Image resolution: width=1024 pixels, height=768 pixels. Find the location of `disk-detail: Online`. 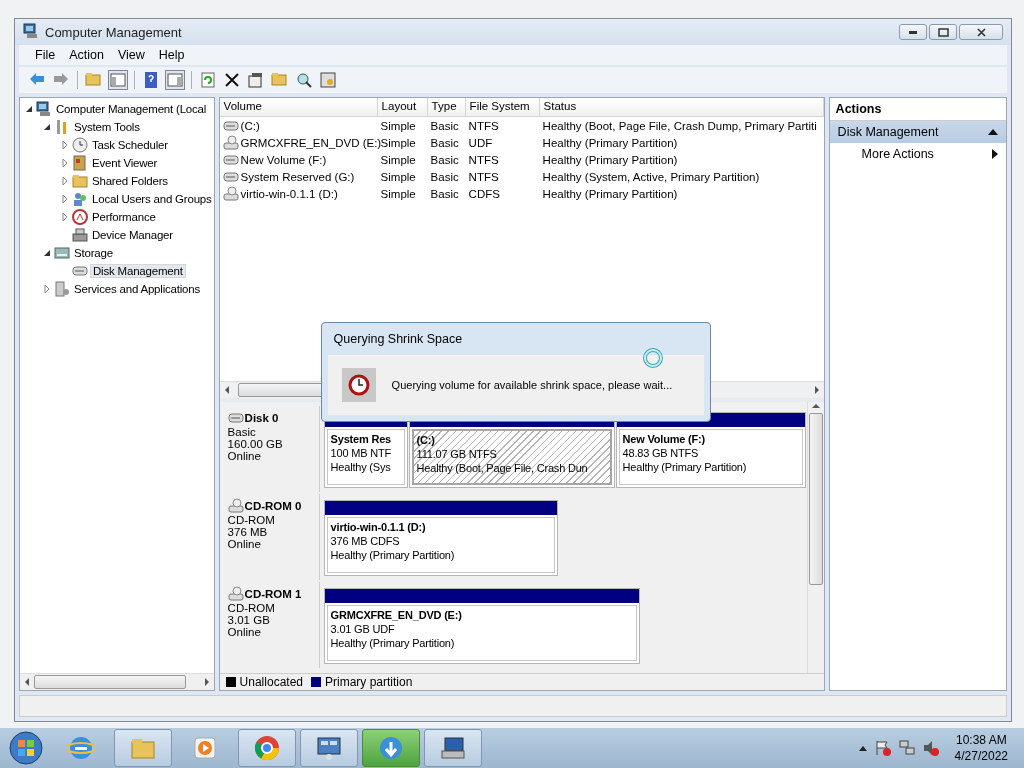

disk-detail: Online is located at coordinates (244, 544).